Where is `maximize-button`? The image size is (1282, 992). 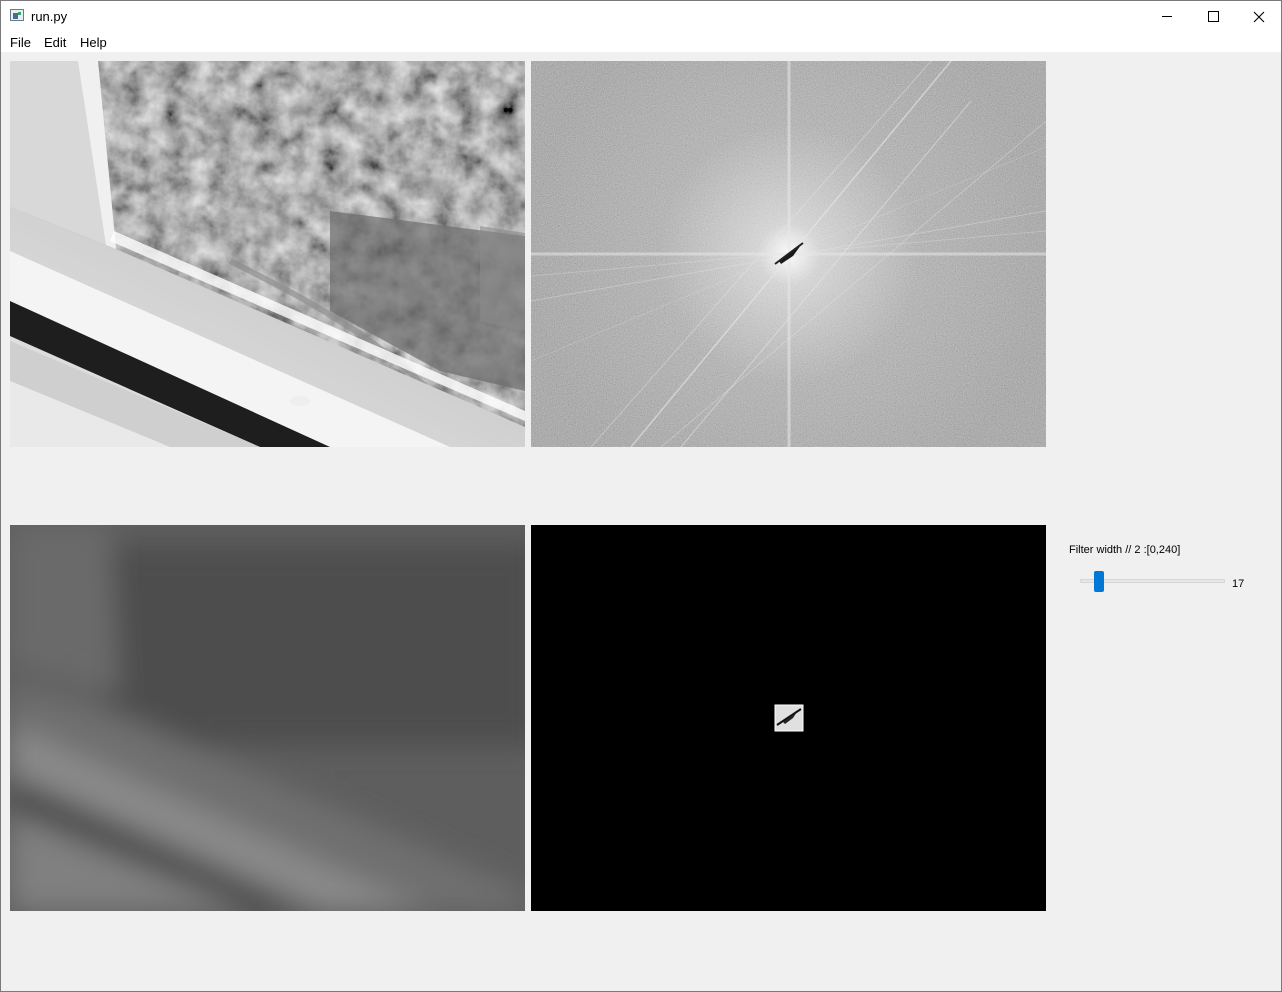 maximize-button is located at coordinates (1213, 16).